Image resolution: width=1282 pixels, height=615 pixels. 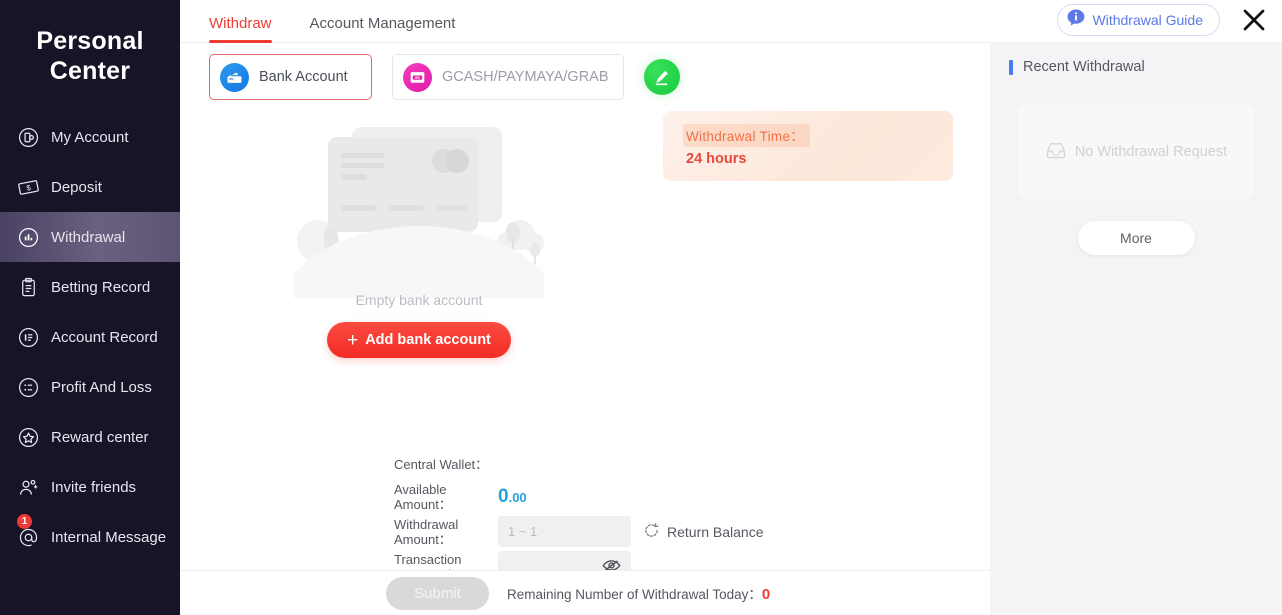 I want to click on recent-withdrawal-header: Recent Withdrawal, so click(x=1136, y=67).